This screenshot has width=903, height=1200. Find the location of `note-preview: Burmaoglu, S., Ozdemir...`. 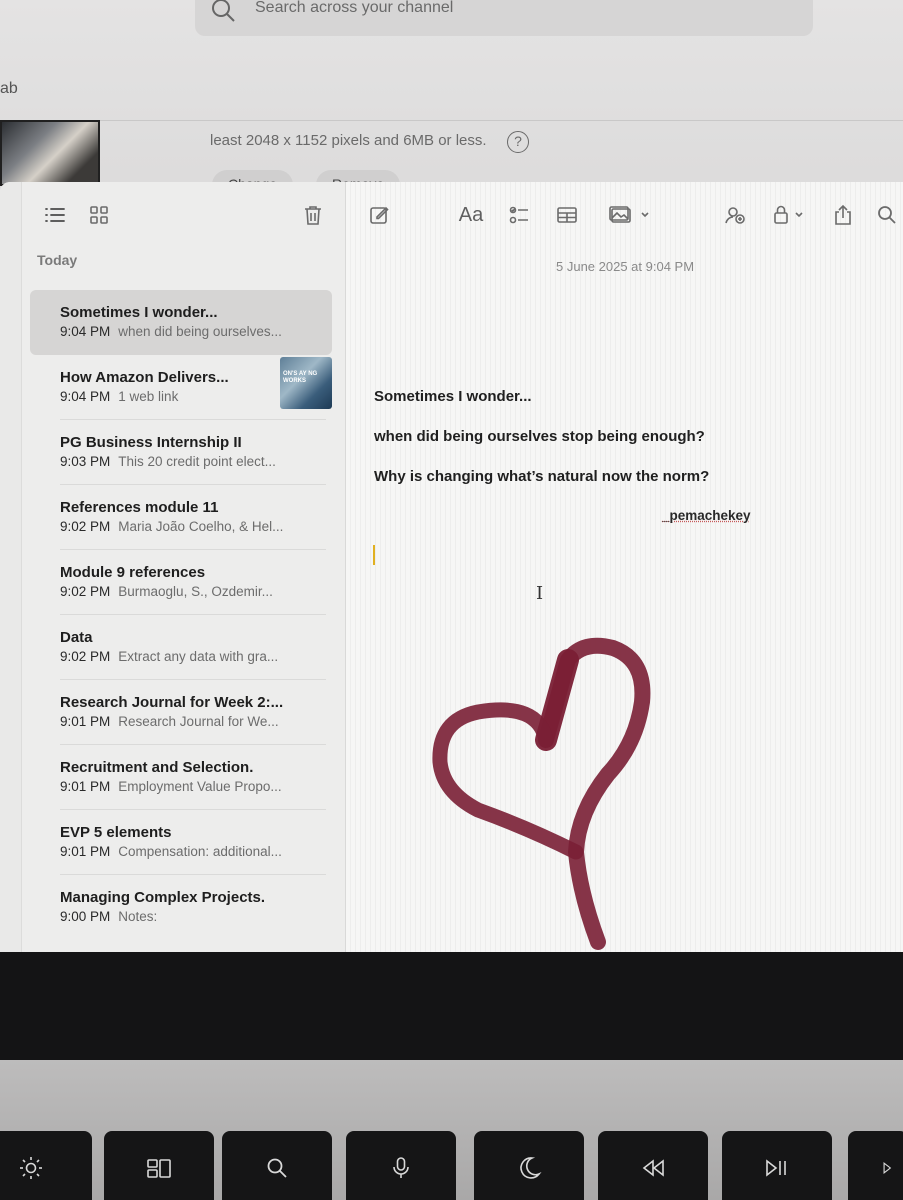

note-preview: Burmaoglu, S., Ozdemir... is located at coordinates (195, 591).